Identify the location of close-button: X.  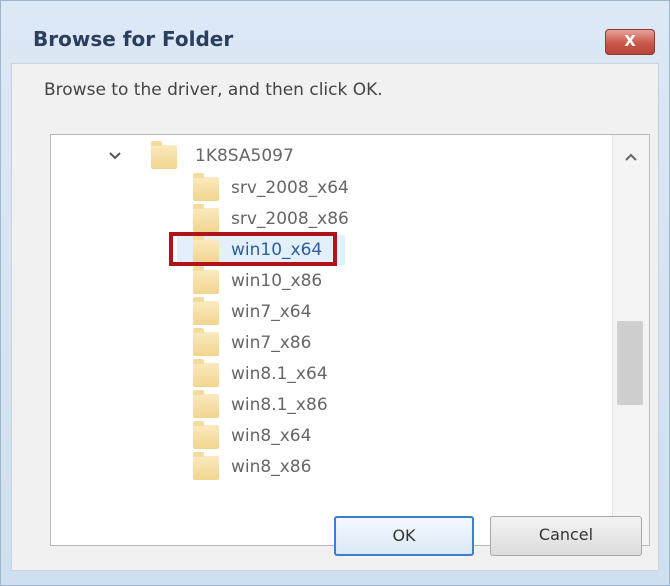
(630, 42).